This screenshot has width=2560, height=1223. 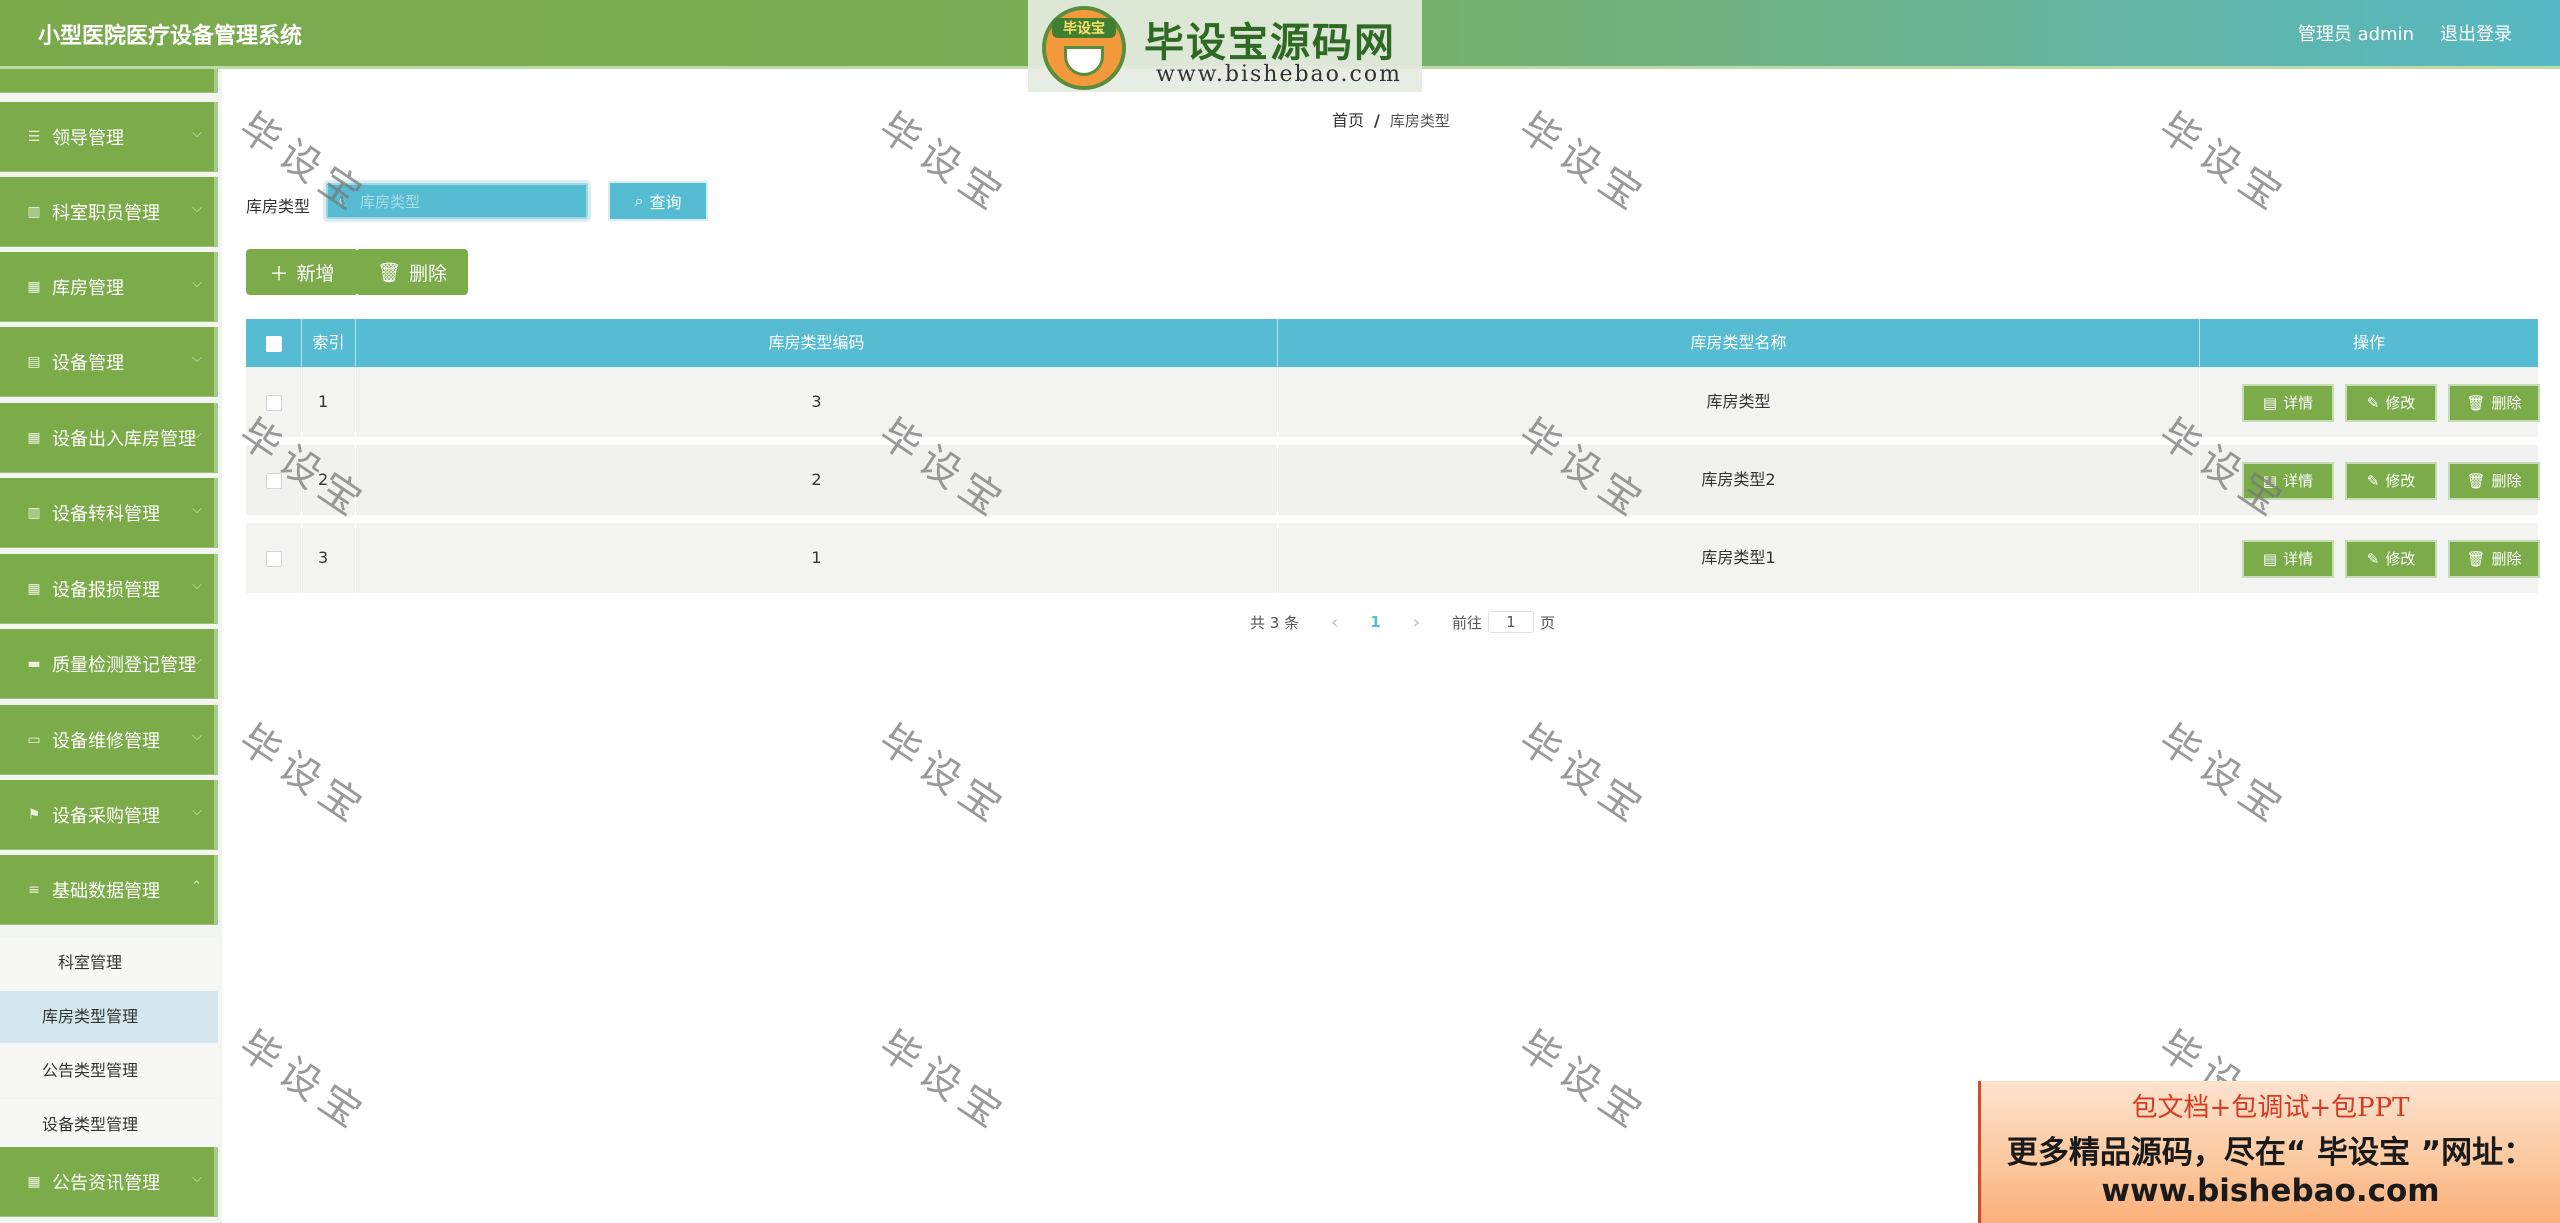 I want to click on sidebar-item-device: ▤ 设备管理 ⌵, so click(x=109, y=362).